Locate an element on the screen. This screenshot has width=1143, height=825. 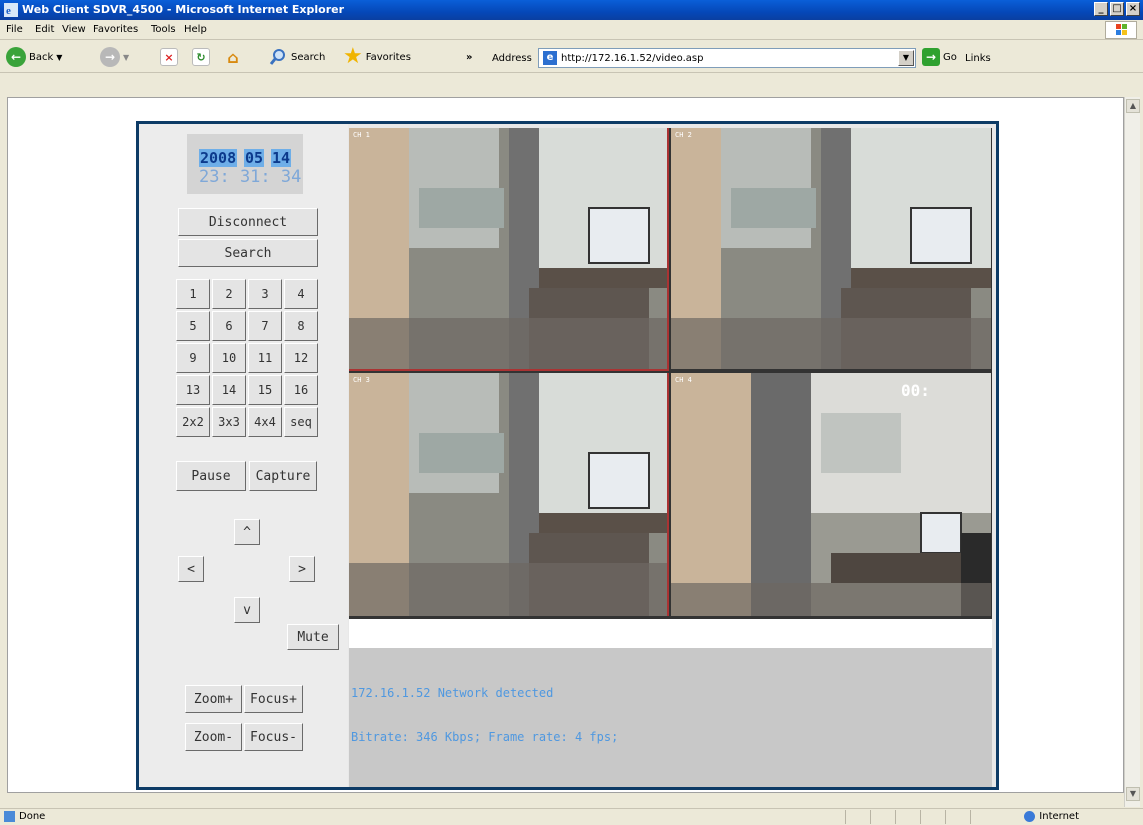
camera-view: CH 3 is located at coordinates (509, 494).